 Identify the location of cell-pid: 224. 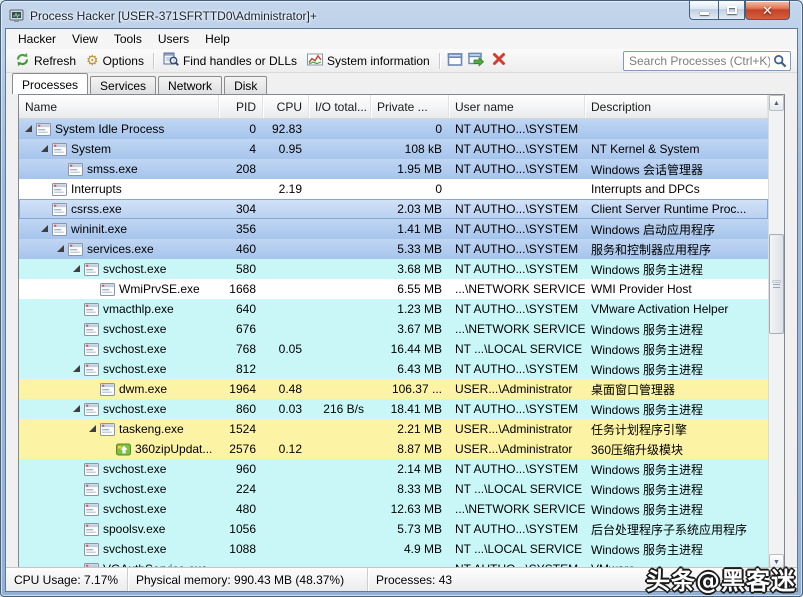
(245, 489).